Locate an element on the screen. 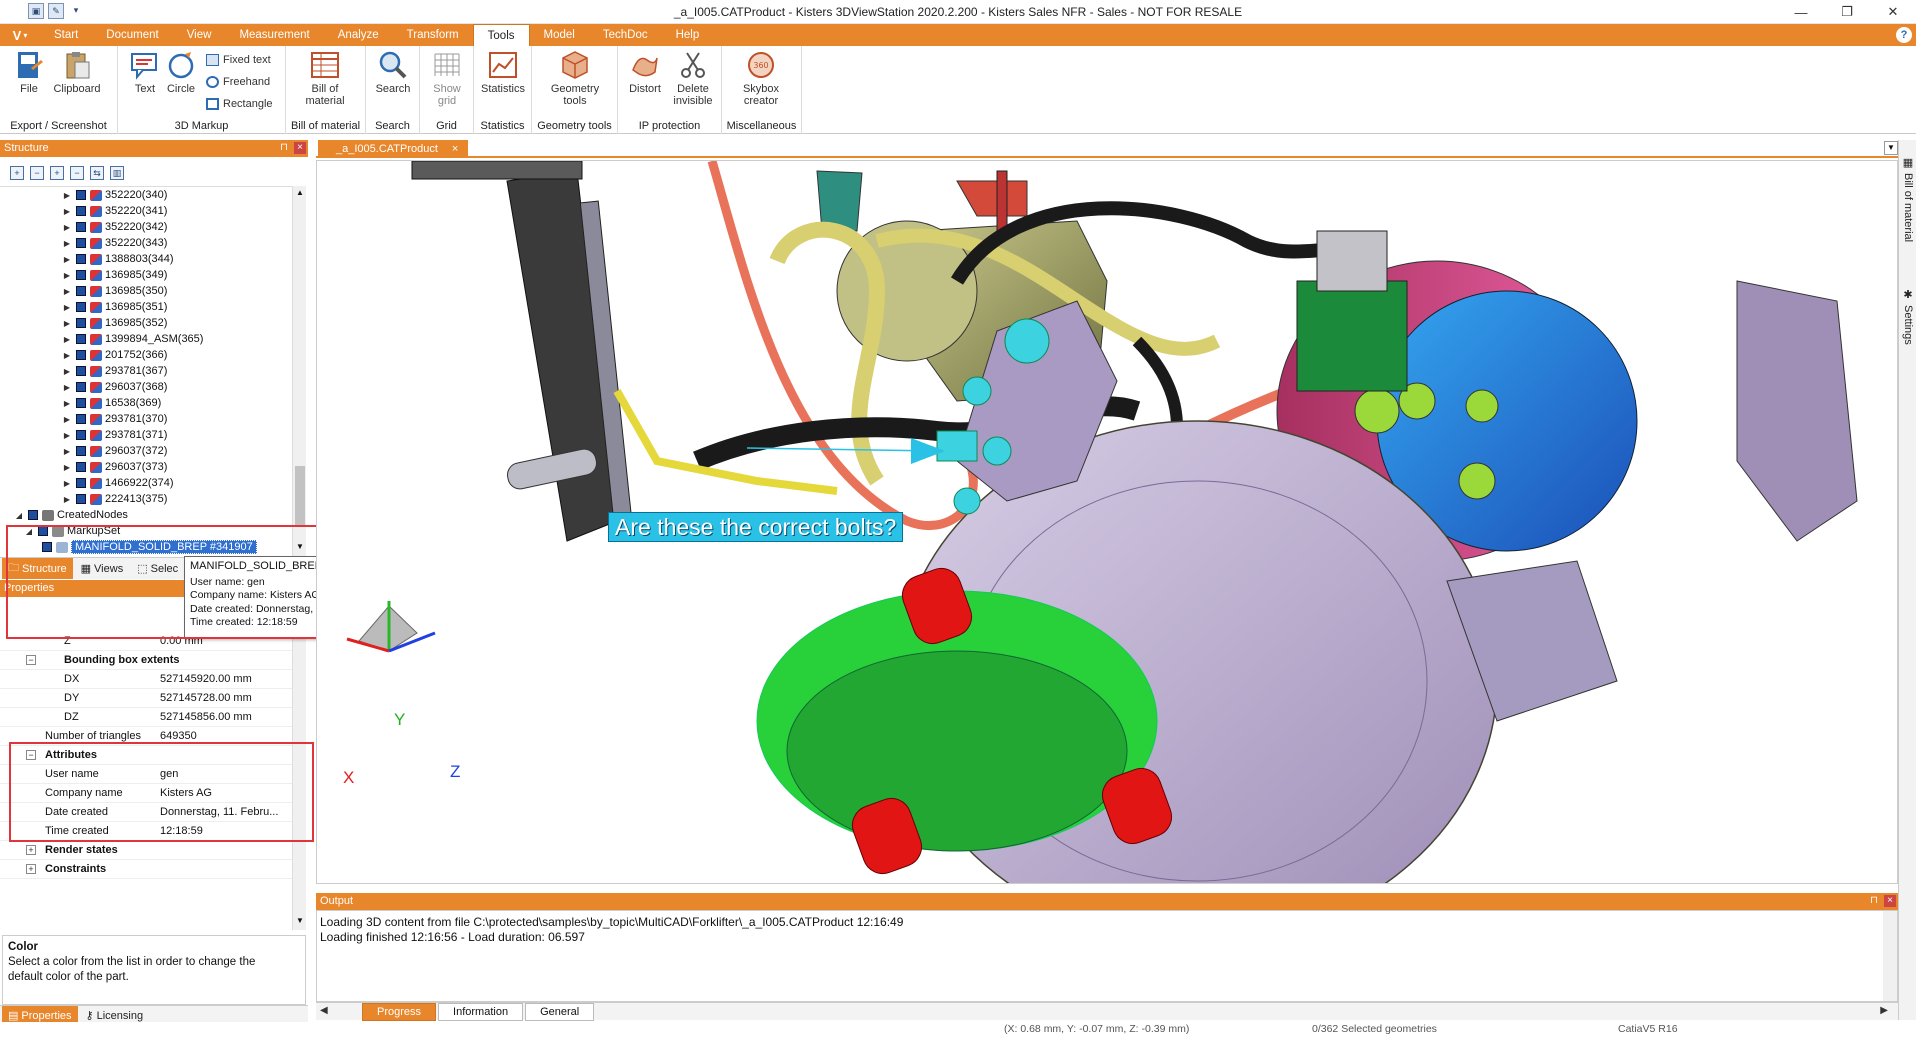 This screenshot has width=1916, height=1037. distort-button: Distort is located at coordinates (645, 72).